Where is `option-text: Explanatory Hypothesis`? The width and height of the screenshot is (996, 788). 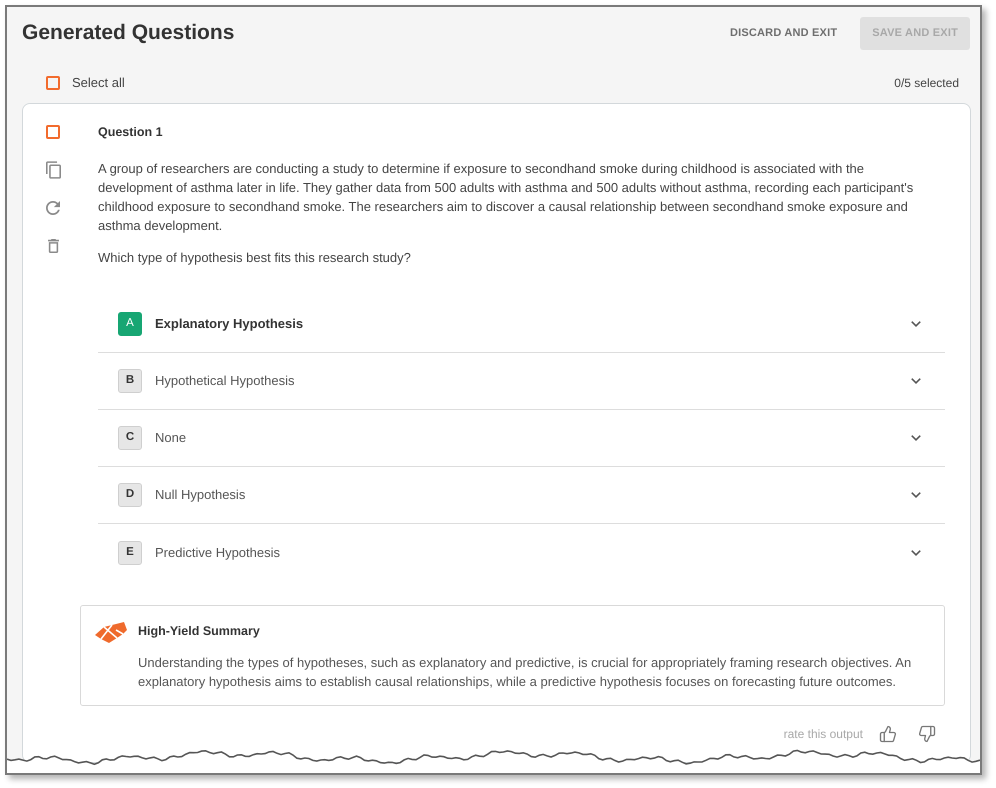
option-text: Explanatory Hypothesis is located at coordinates (229, 324).